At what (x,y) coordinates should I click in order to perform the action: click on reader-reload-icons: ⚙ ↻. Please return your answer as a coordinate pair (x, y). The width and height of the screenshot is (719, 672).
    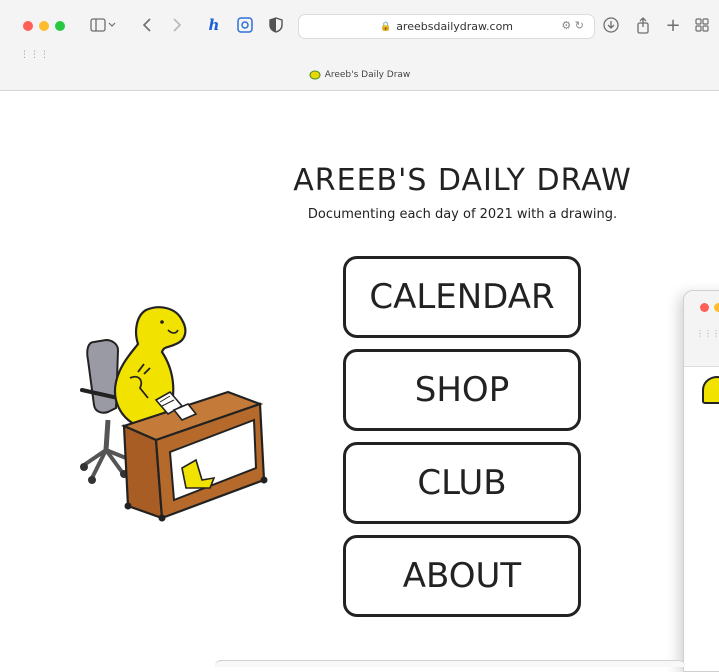
    Looking at the image, I should click on (572, 25).